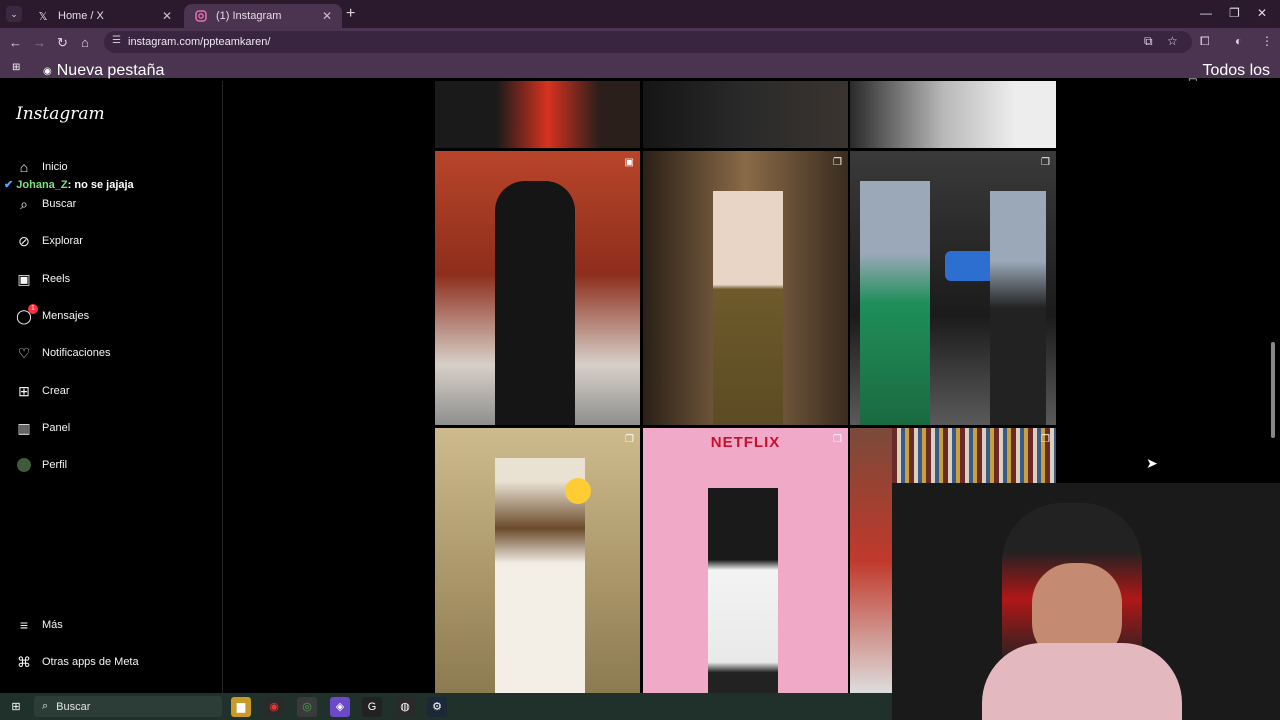 This screenshot has height=720, width=1280. What do you see at coordinates (1148, 41) in the screenshot?
I see `install-app-icon: ⧉` at bounding box center [1148, 41].